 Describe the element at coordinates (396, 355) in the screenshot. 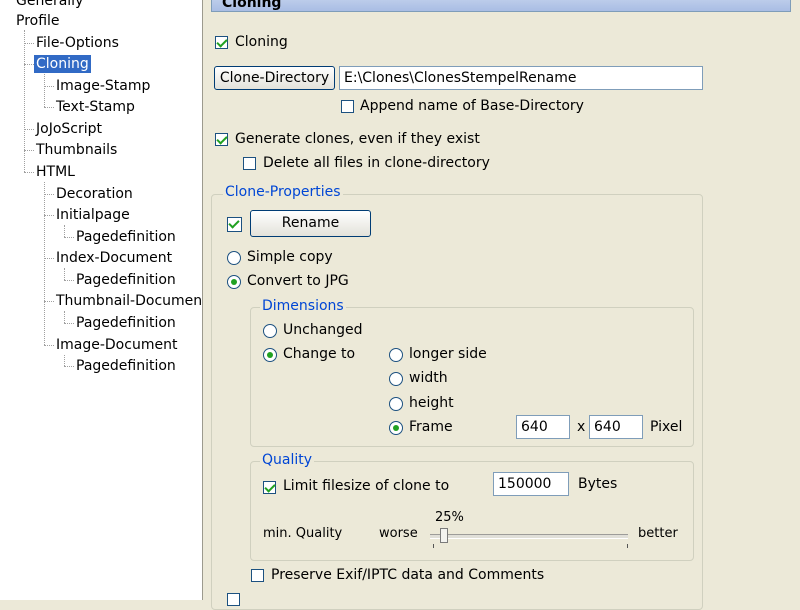

I see `longer-side-radio` at that location.